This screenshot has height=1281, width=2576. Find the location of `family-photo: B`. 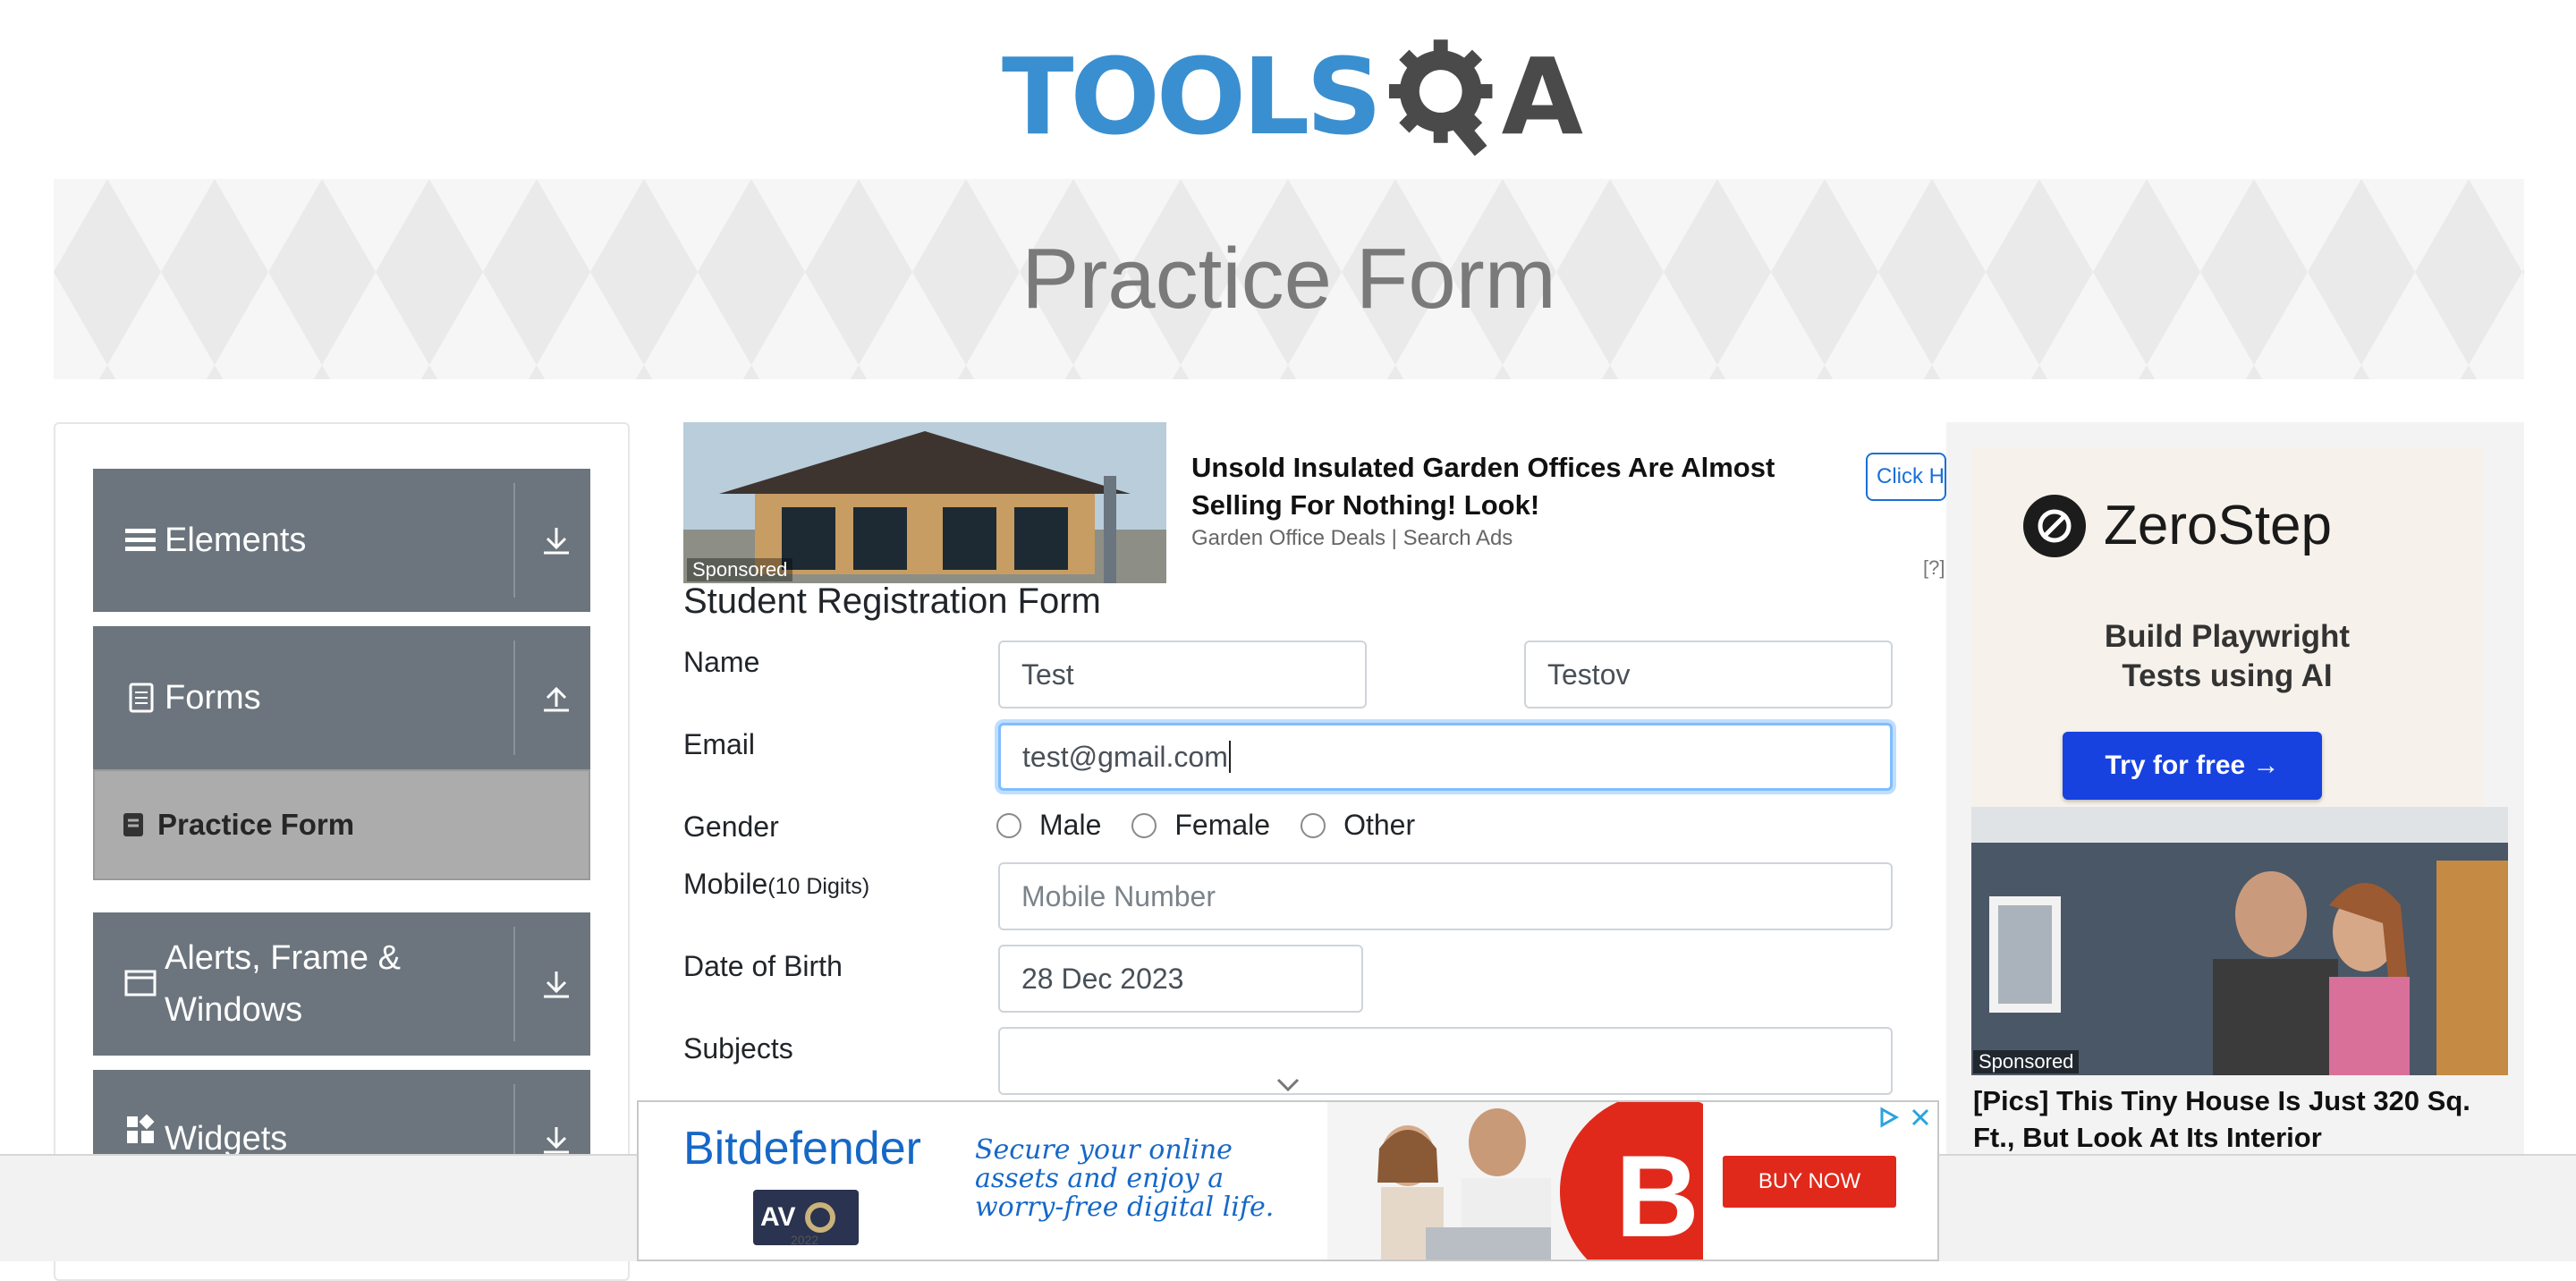

family-photo: B is located at coordinates (1515, 1181).